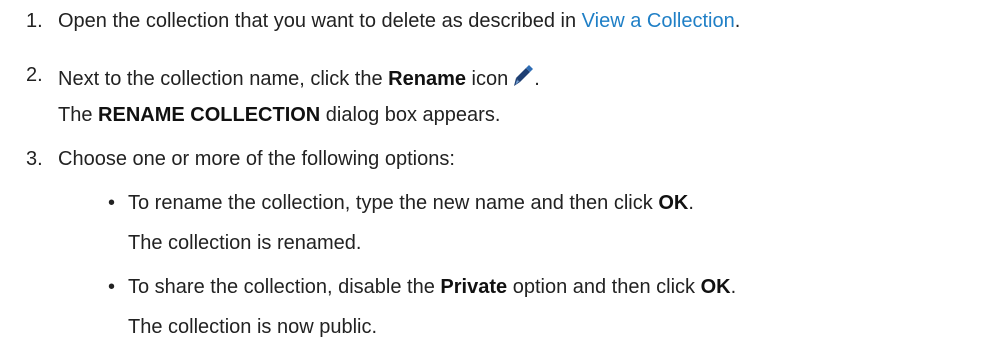  I want to click on option-2-ok-label: OK, so click(715, 287).